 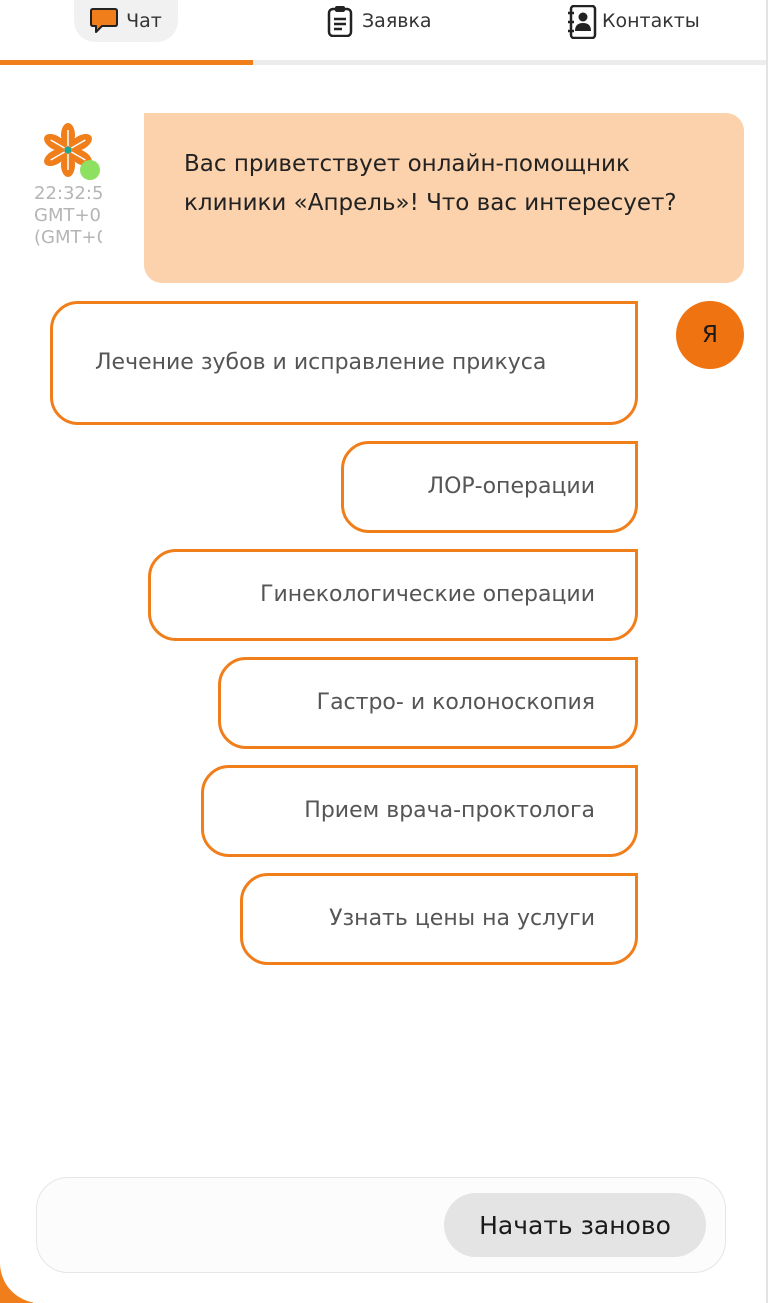 I want to click on tab-bar: Чат Заявка Контакты, so click(x=383, y=33).